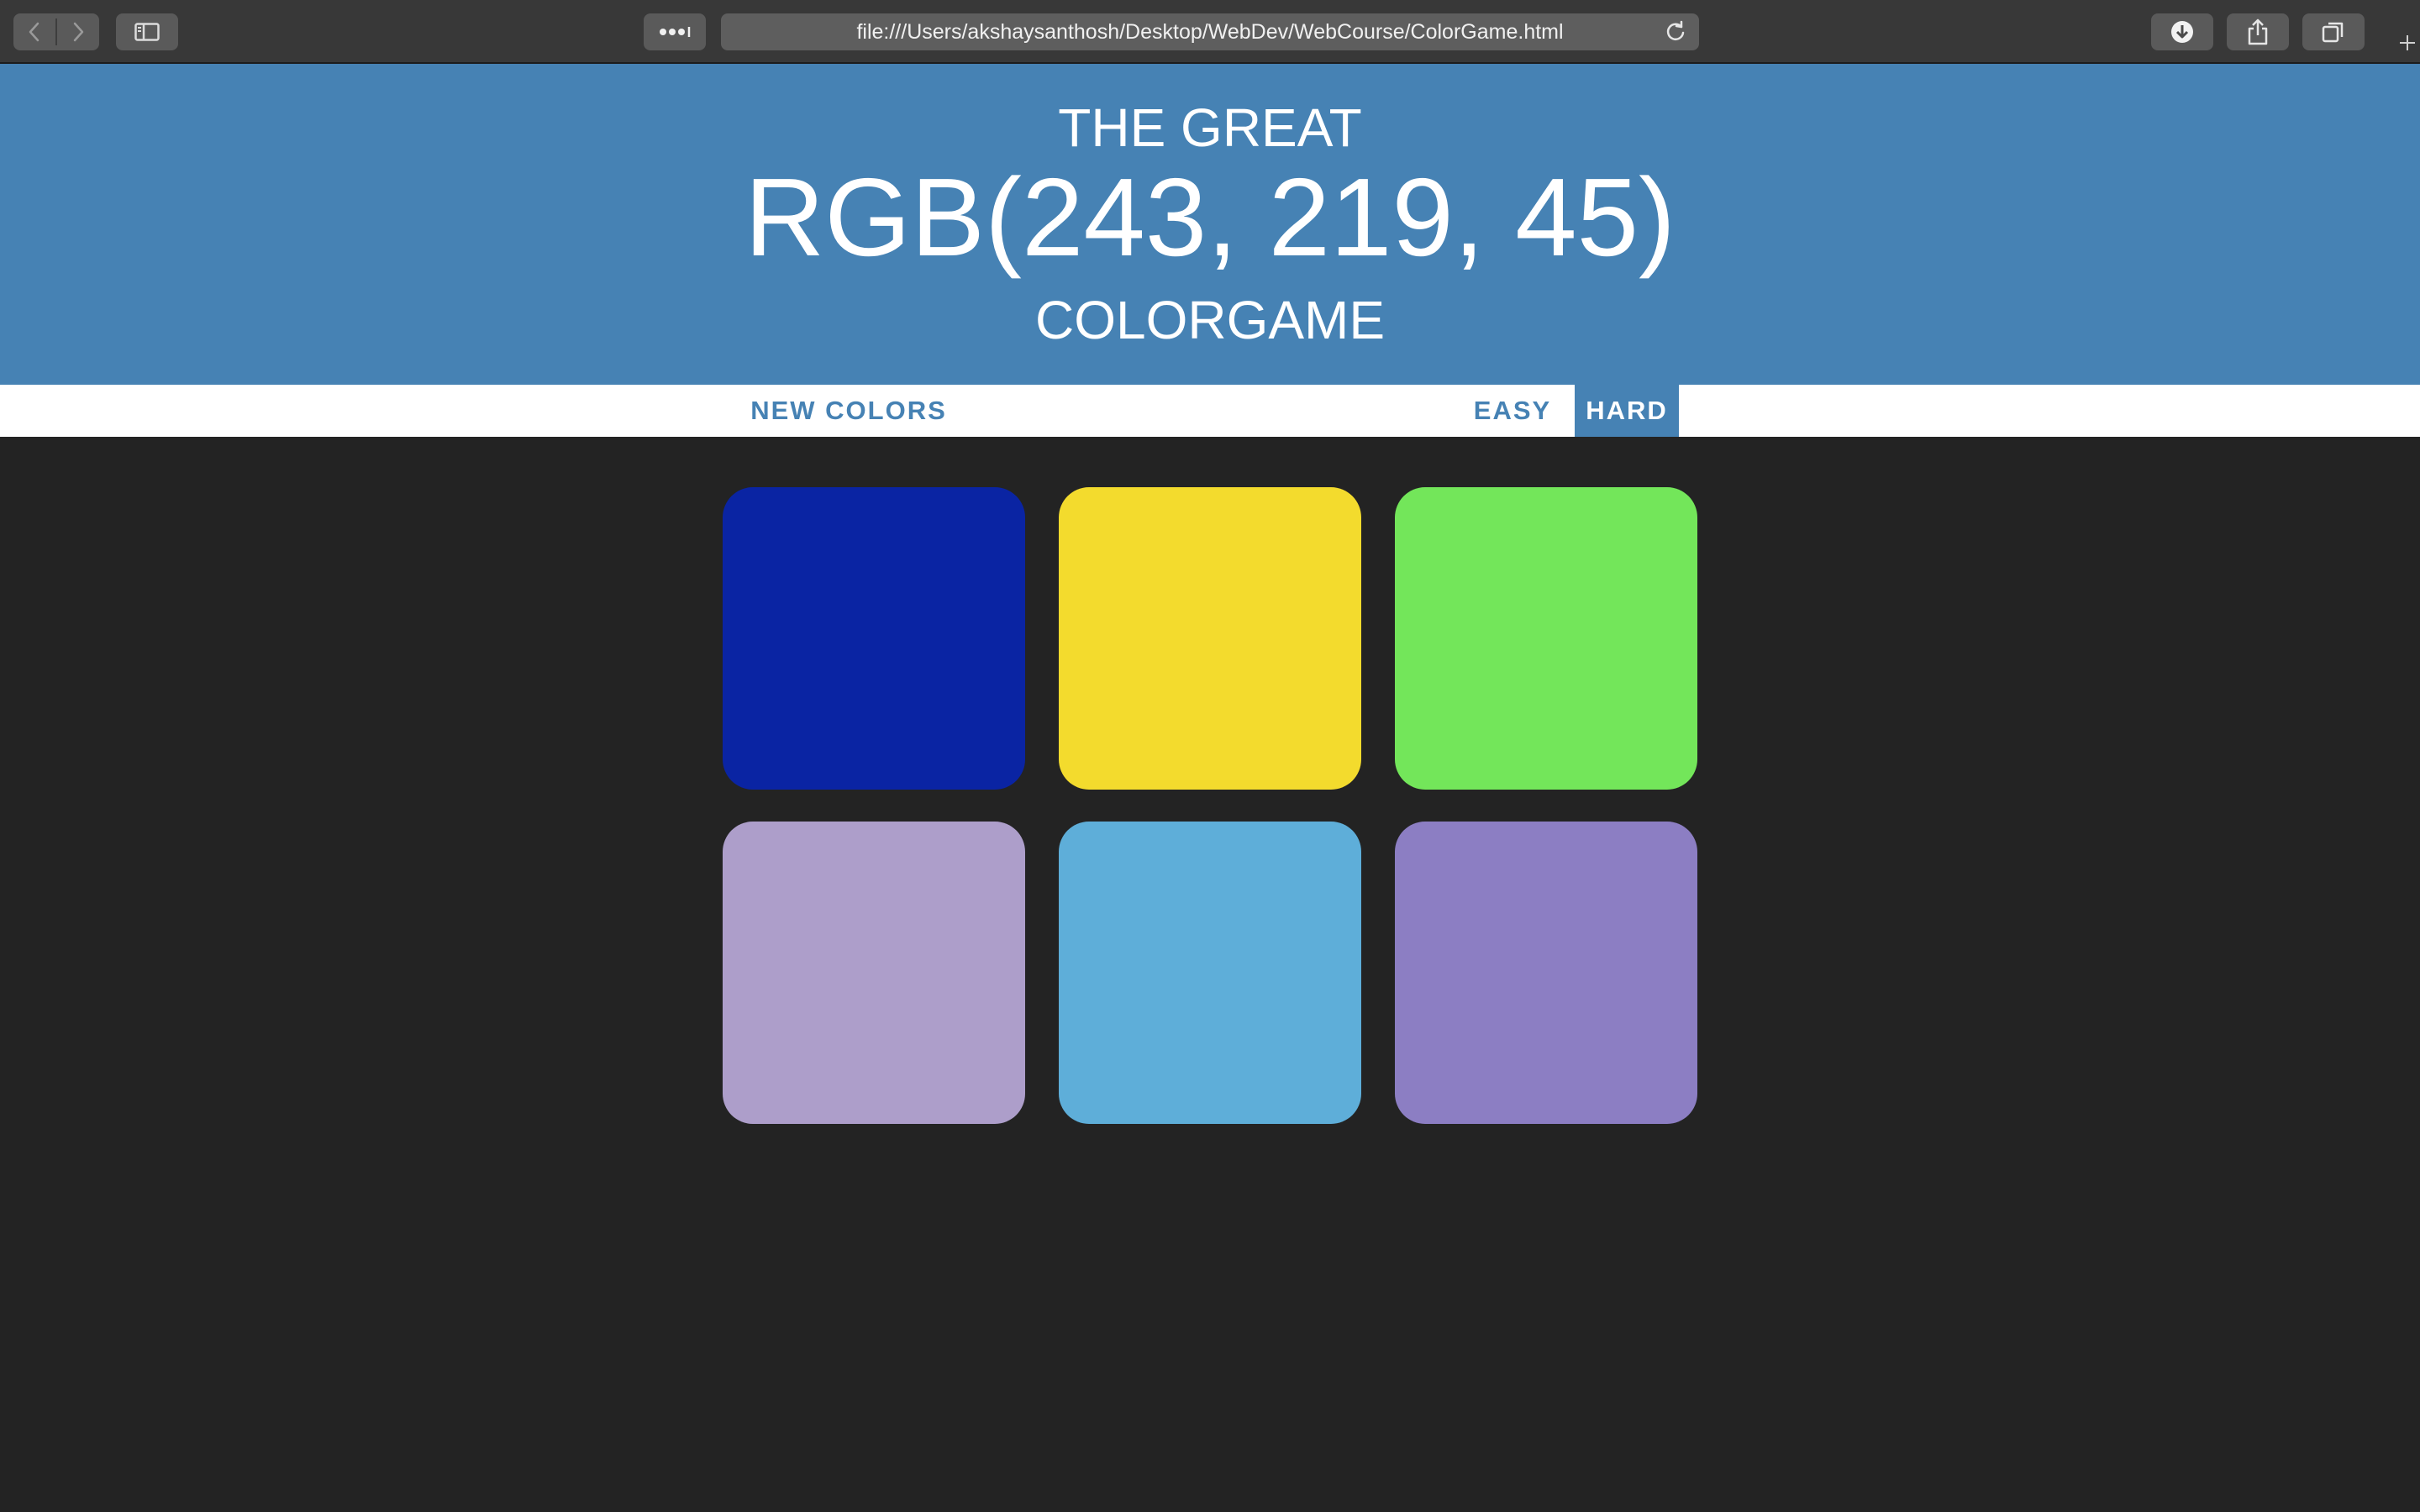 The height and width of the screenshot is (1512, 2420). I want to click on sidebar-icon, so click(147, 32).